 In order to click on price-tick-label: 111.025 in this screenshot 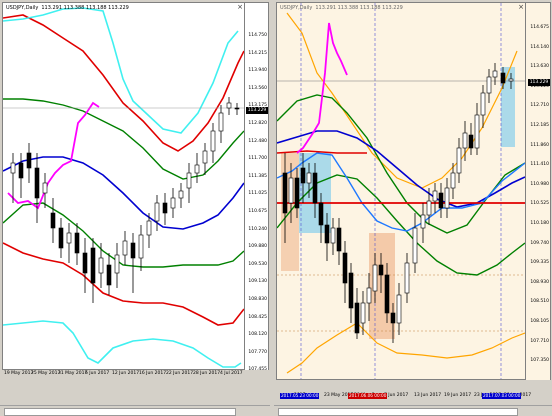, I will do `click(257, 194)`.